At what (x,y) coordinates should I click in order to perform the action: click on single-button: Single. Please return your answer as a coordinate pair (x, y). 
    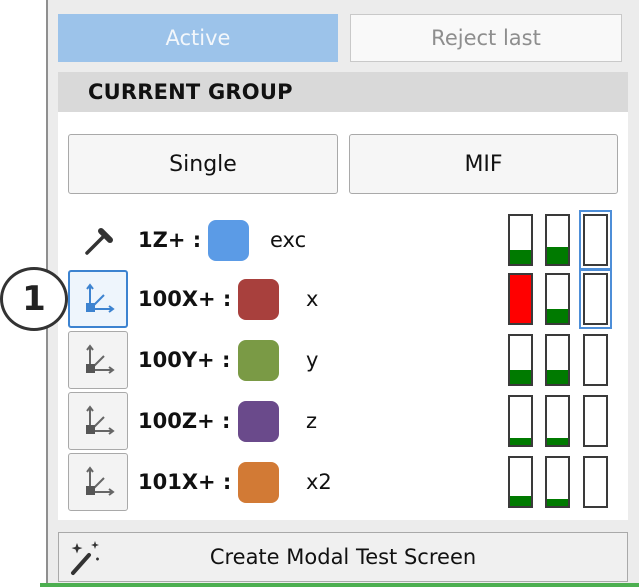
    Looking at the image, I should click on (203, 164).